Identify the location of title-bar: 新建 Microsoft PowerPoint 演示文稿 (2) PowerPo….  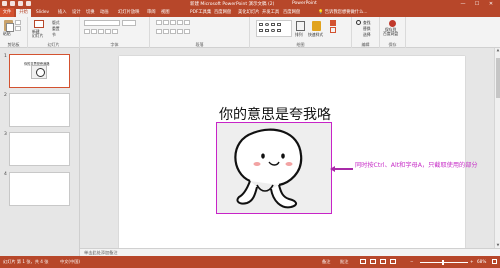
(250, 4).